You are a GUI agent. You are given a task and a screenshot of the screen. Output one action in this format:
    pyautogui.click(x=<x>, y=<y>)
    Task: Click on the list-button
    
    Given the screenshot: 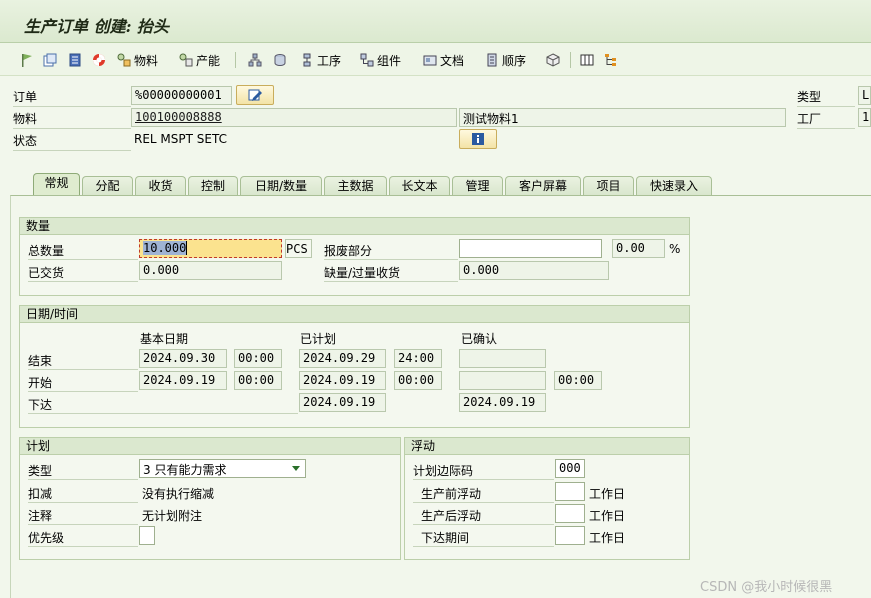 What is the action you would take?
    pyautogui.click(x=75, y=60)
    